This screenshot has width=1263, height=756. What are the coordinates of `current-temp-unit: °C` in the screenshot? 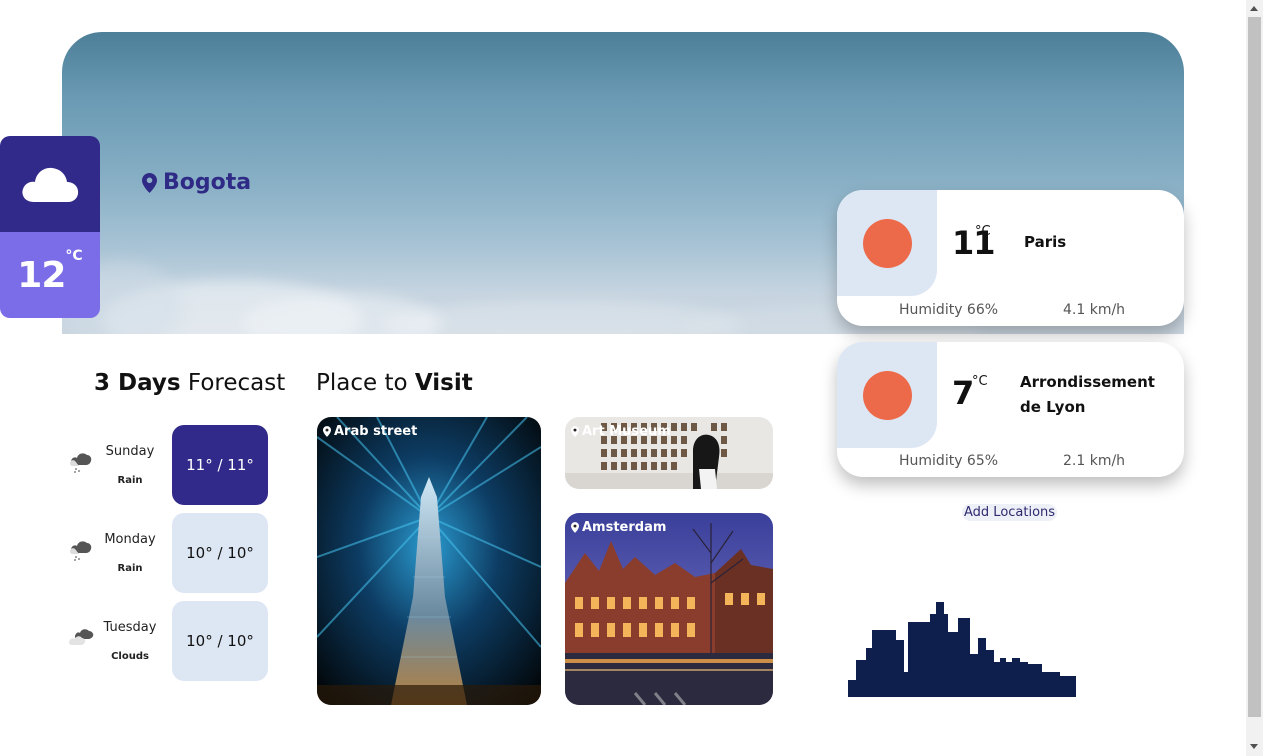 It's located at (74, 256).